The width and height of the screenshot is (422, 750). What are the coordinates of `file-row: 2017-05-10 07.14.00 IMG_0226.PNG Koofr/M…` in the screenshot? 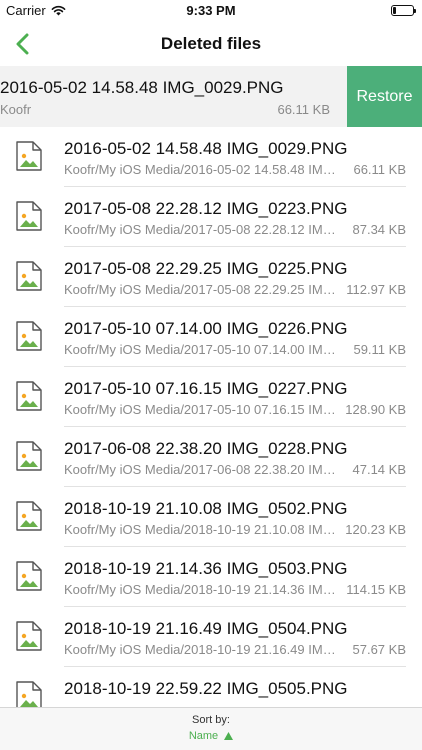 It's located at (211, 337).